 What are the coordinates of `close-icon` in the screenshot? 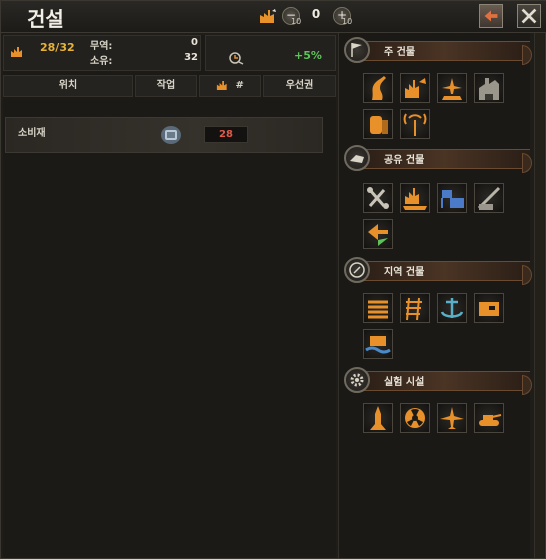 It's located at (529, 16).